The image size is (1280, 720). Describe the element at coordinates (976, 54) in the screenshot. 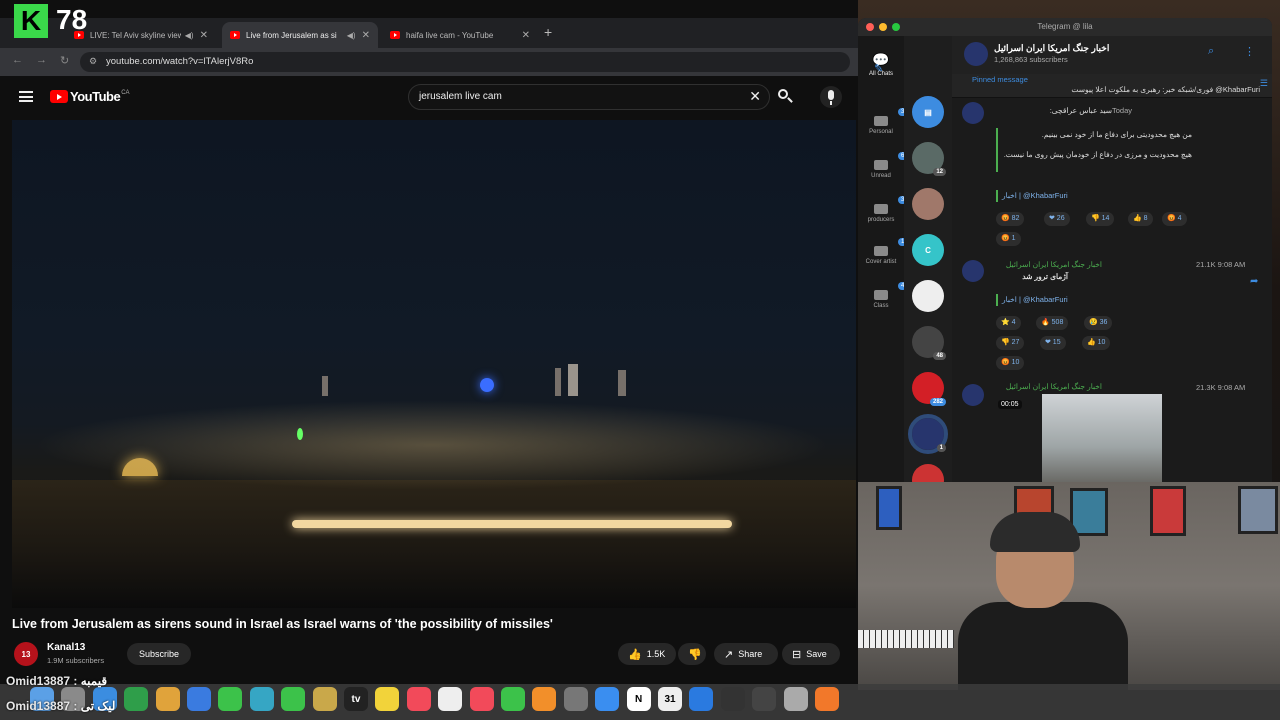

I see `channel-avatar` at that location.